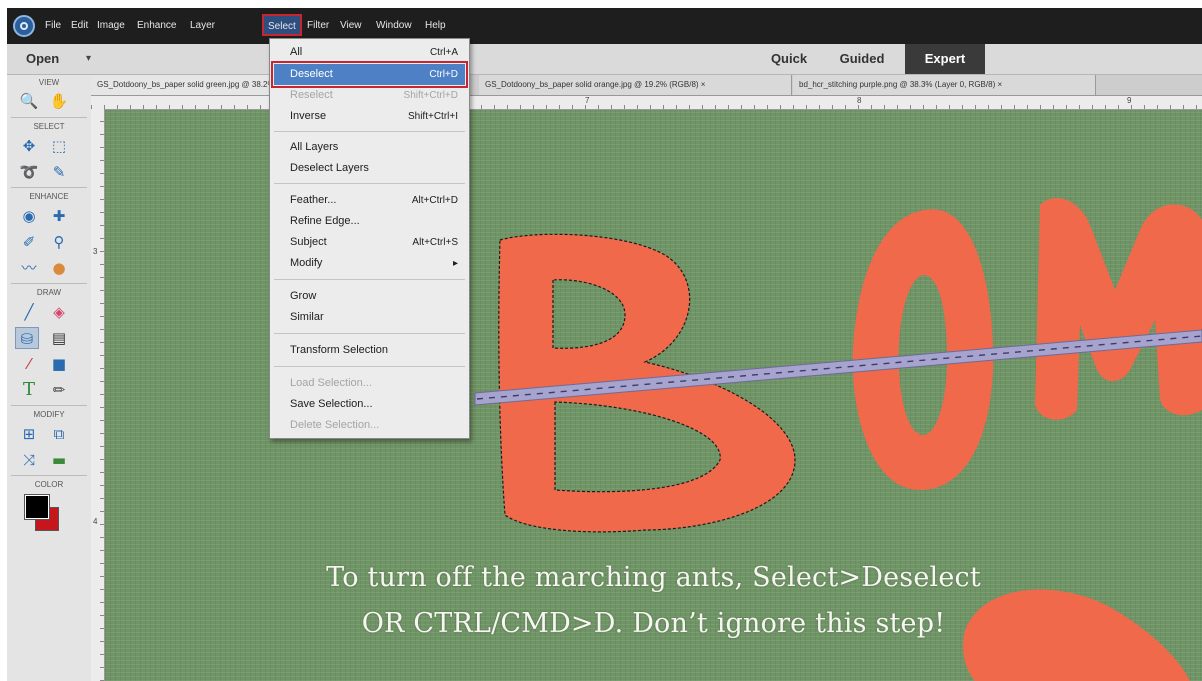 This screenshot has height=681, width=1202. I want to click on menu-edit: Edit, so click(79, 26).